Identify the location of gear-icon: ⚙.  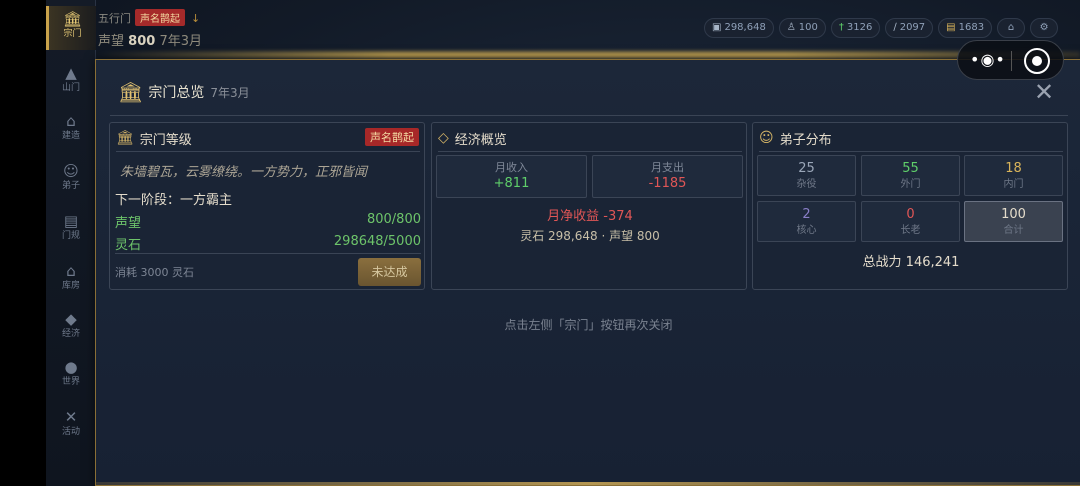
(1044, 27).